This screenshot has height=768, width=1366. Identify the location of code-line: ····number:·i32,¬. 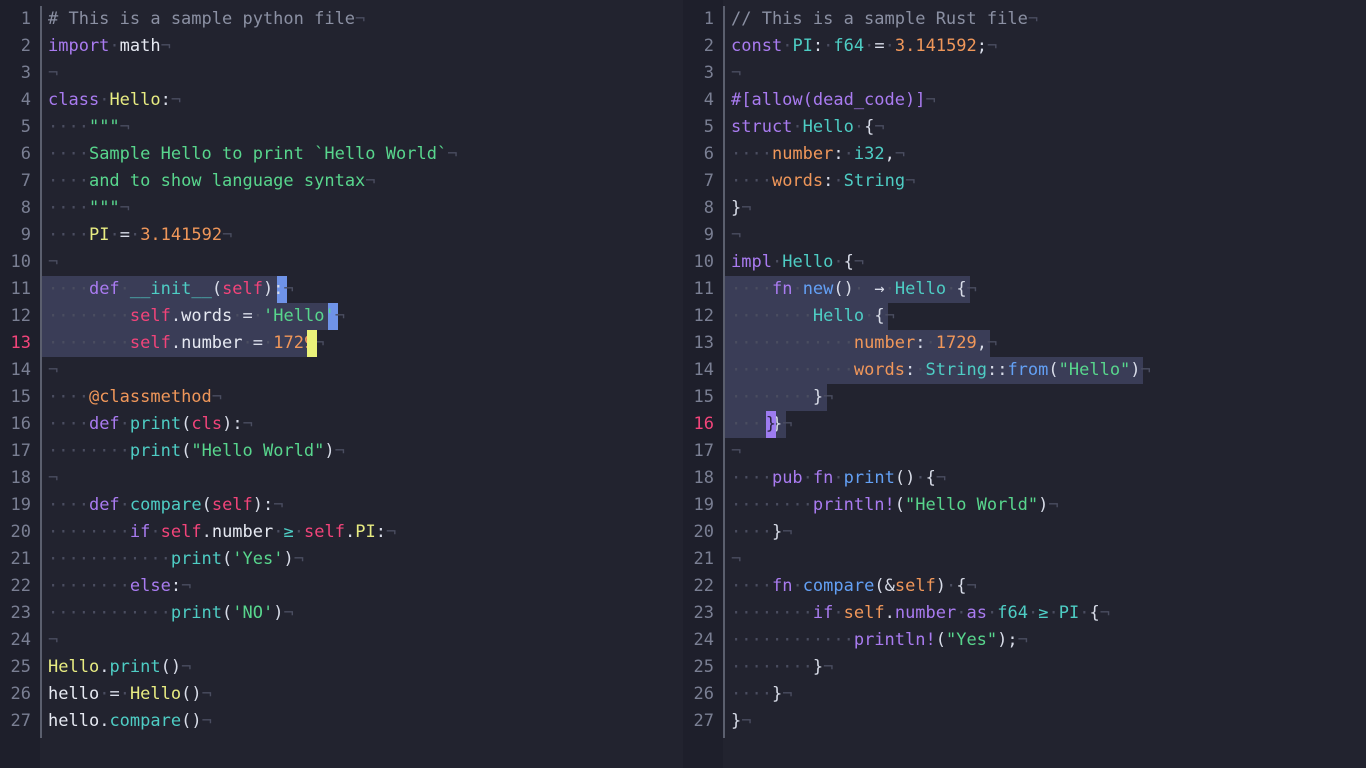
(1048, 154).